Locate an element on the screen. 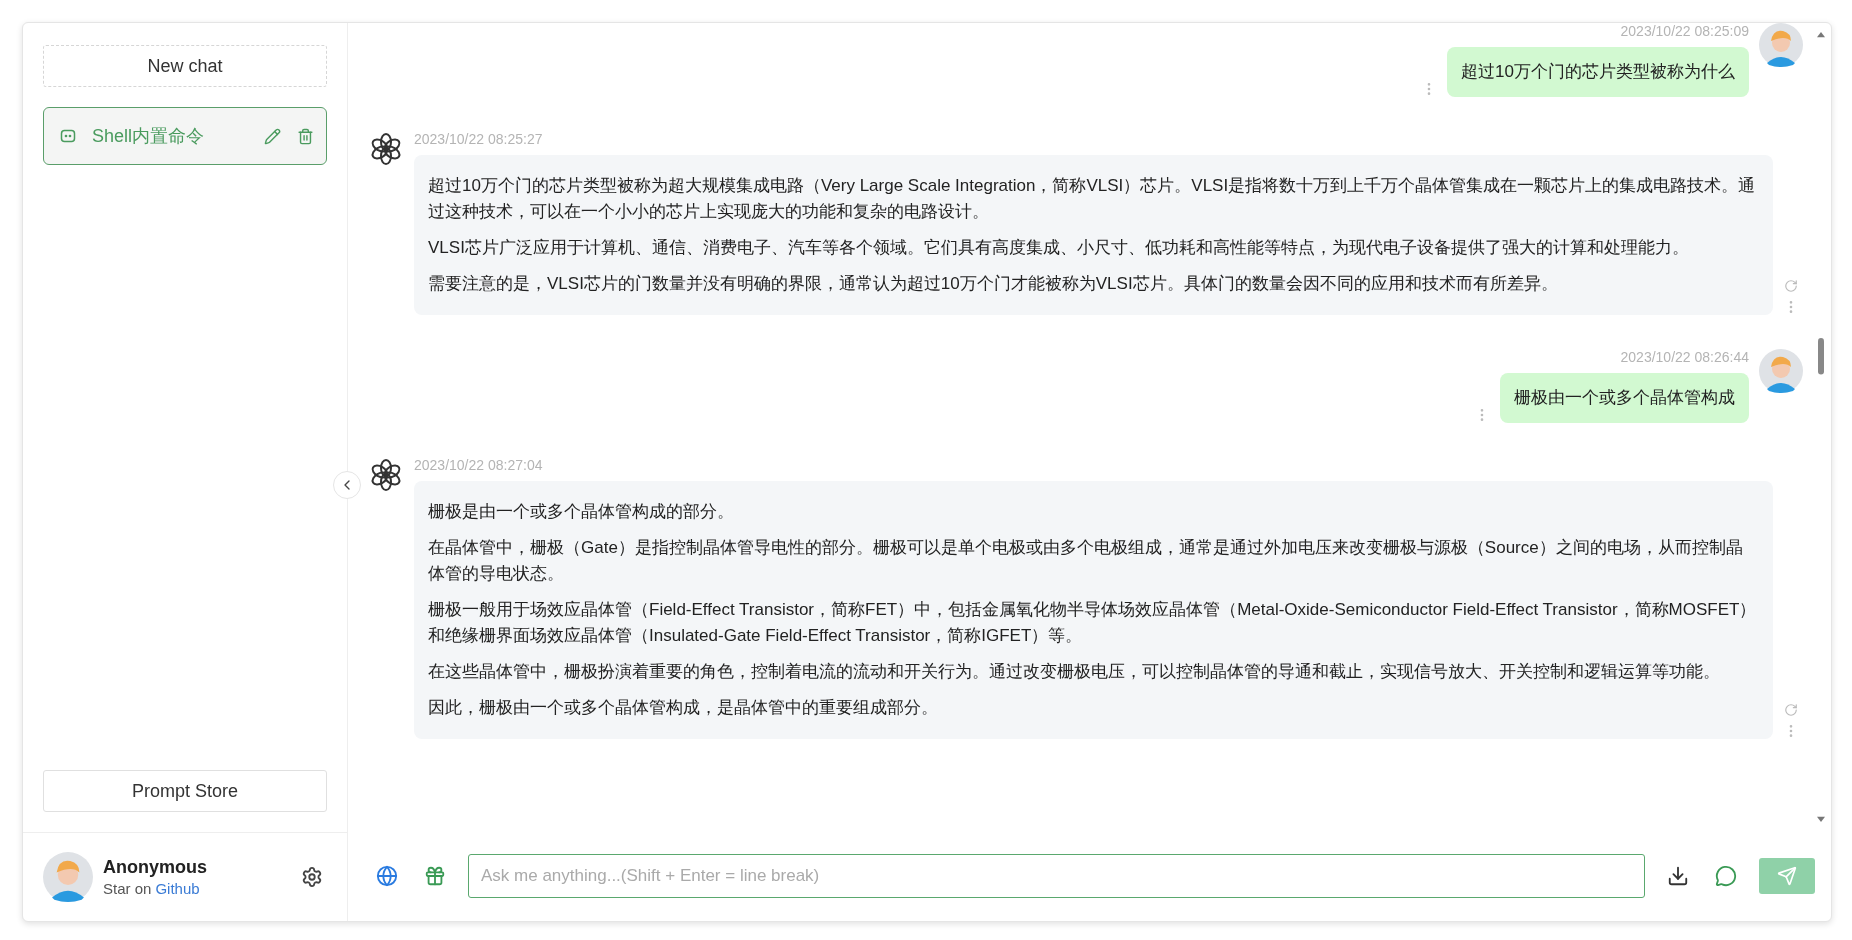 The width and height of the screenshot is (1852, 940). user-subtitle: Star on is located at coordinates (127, 888).